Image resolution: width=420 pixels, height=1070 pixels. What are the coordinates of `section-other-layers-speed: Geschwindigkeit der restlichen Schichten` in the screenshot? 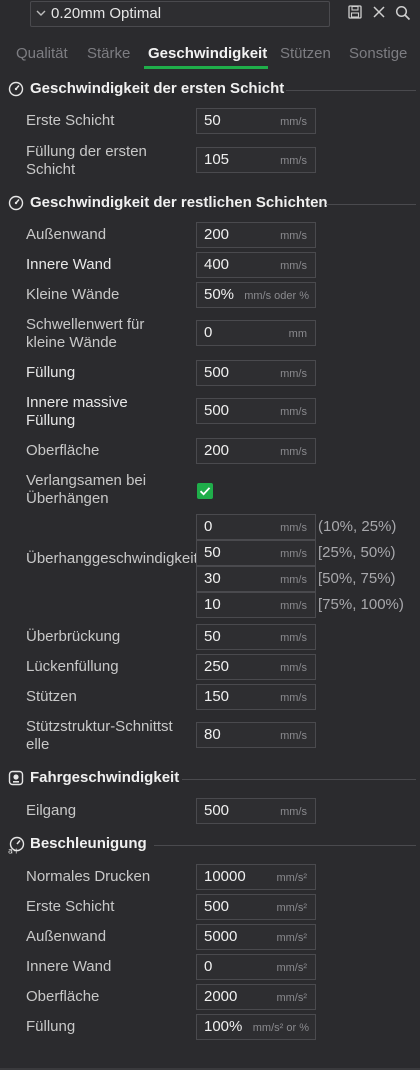 It's located at (212, 204).